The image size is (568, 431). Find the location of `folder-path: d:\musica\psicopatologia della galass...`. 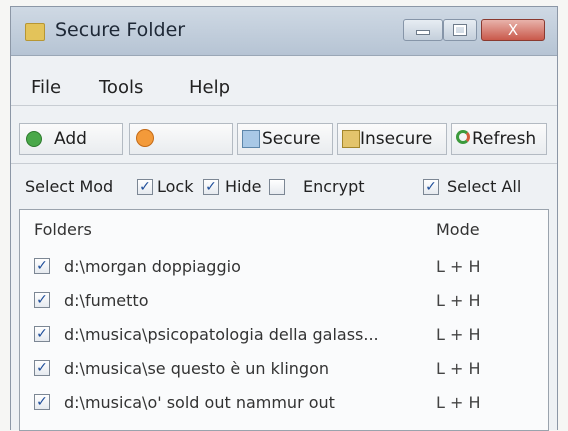

folder-path: d:\musica\psicopatologia della galass... is located at coordinates (221, 334).